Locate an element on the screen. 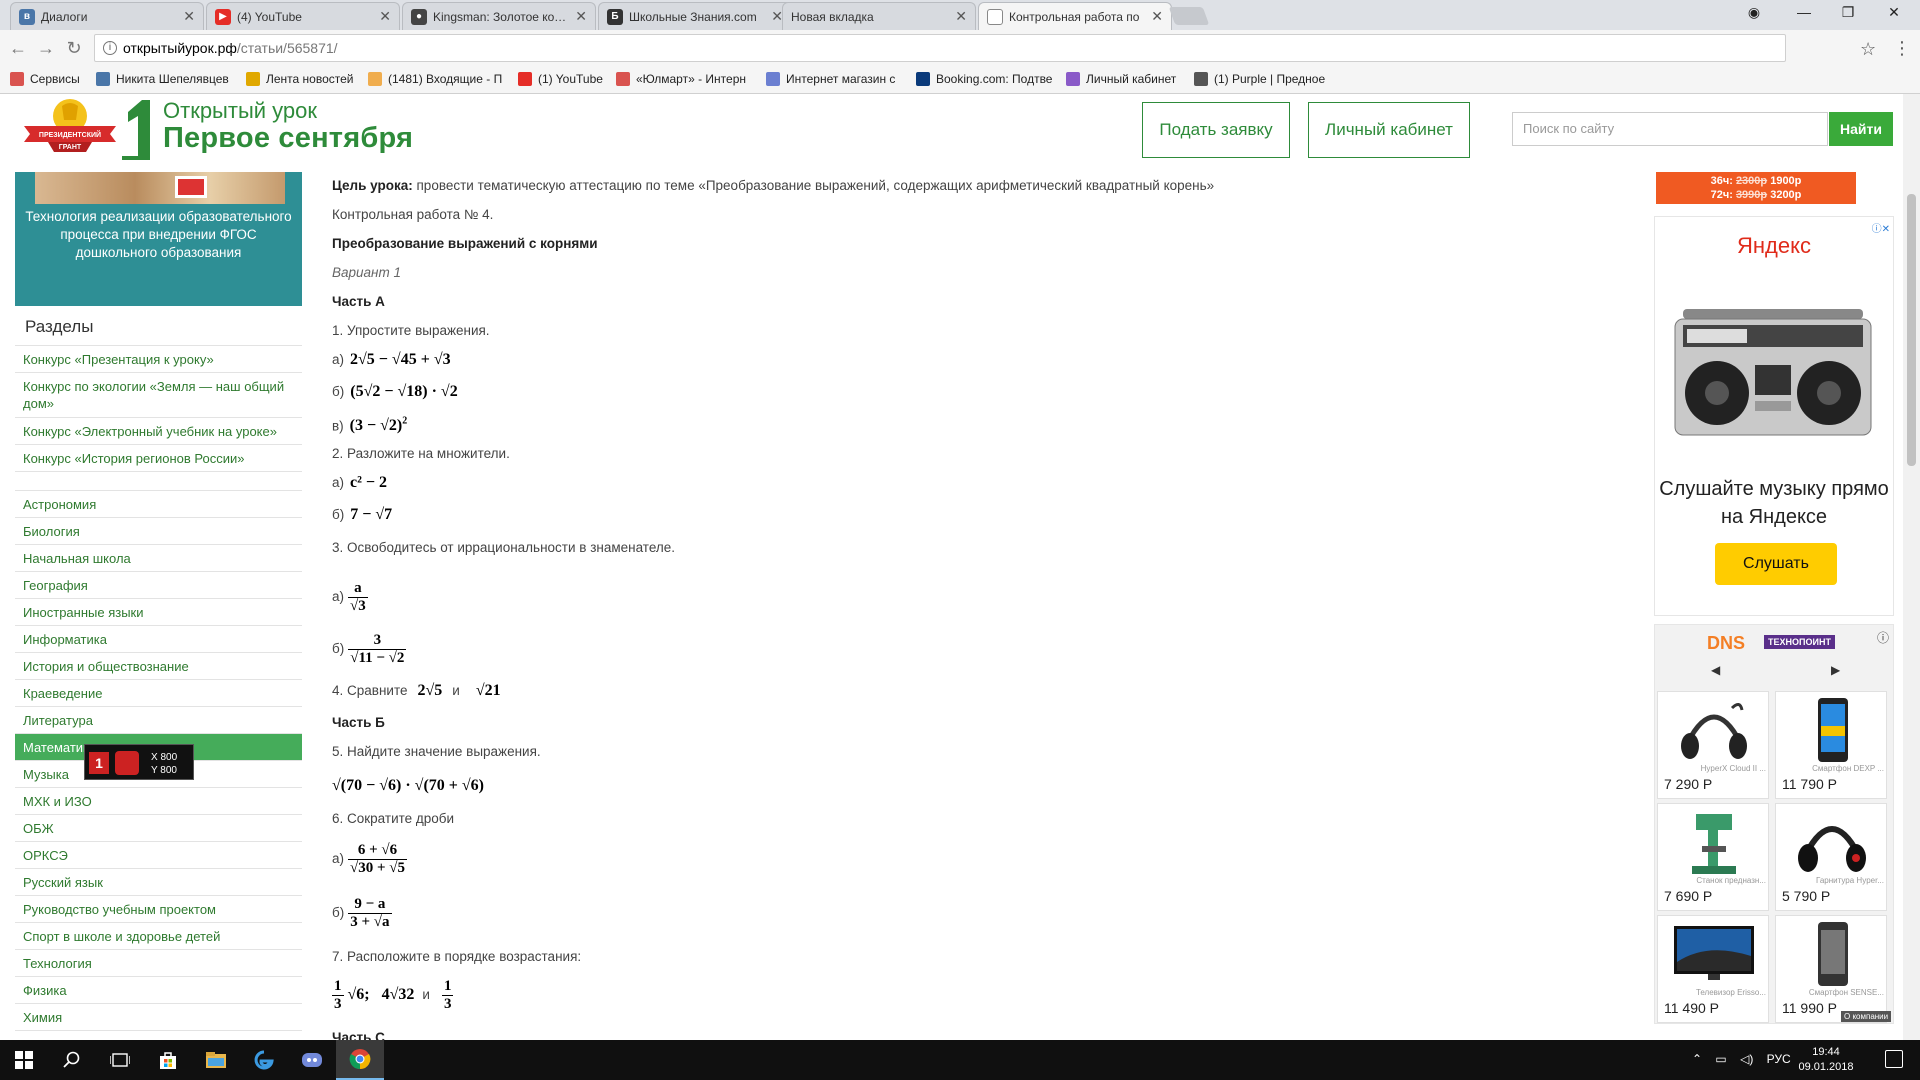 The image size is (1920, 1080). discord-icon is located at coordinates (312, 1060).